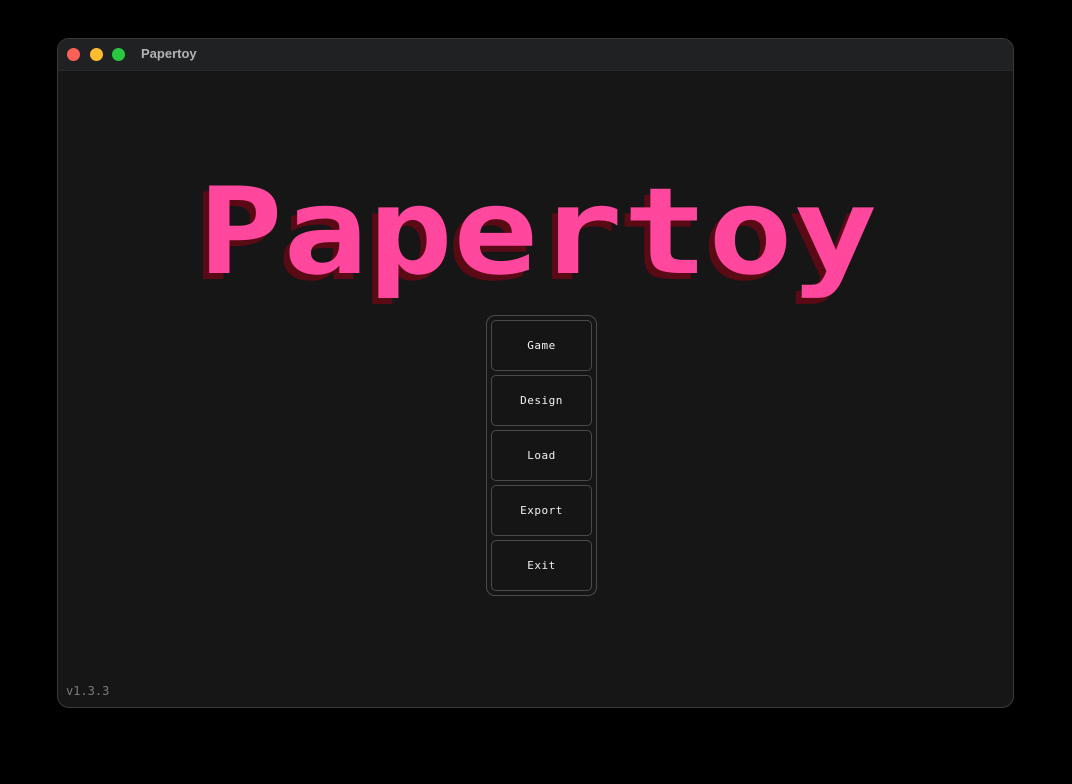  What do you see at coordinates (96, 54) in the screenshot?
I see `minimize-window-button` at bounding box center [96, 54].